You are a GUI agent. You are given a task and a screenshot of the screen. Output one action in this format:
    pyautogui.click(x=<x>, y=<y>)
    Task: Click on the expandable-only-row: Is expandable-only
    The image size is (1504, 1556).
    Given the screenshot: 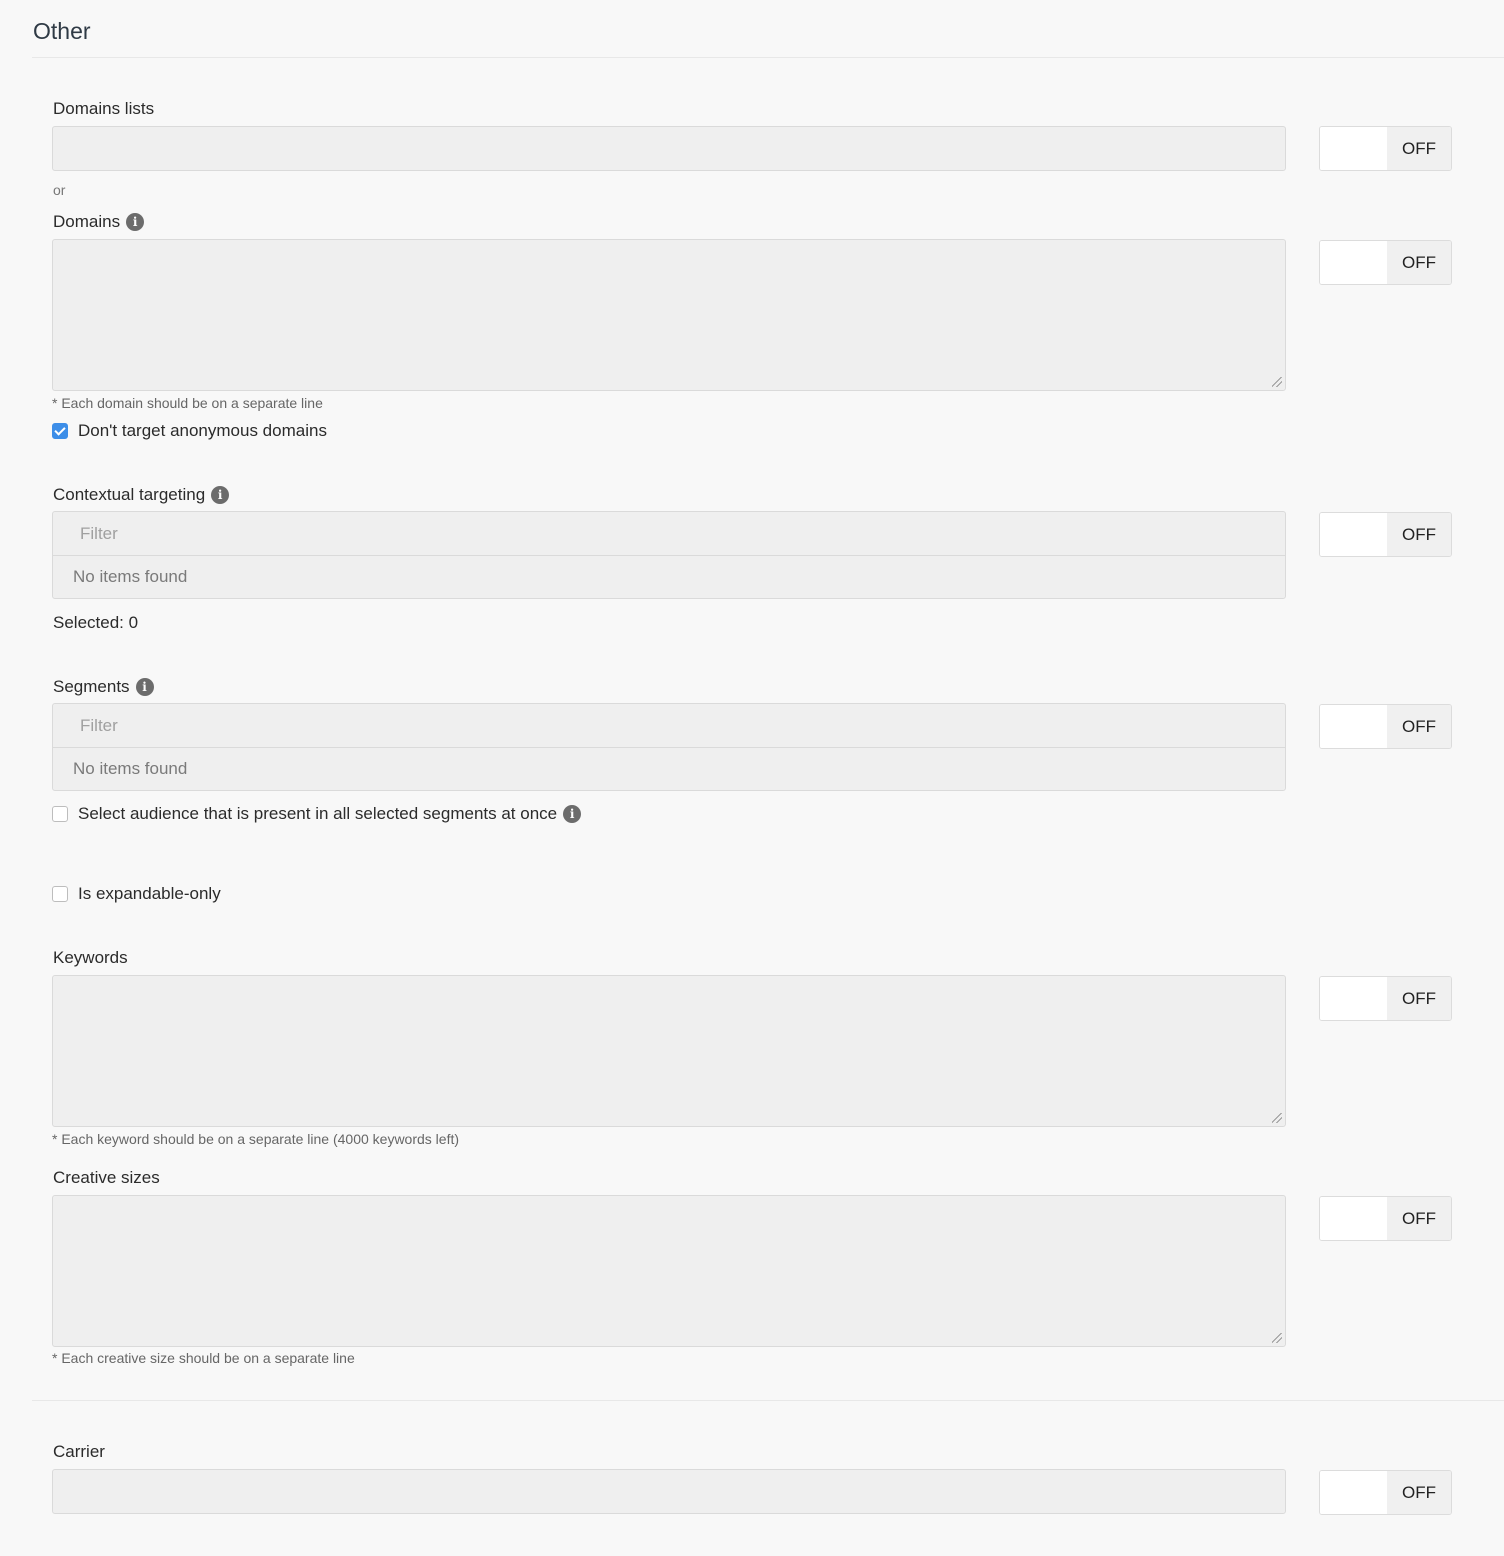 What is the action you would take?
    pyautogui.click(x=136, y=894)
    